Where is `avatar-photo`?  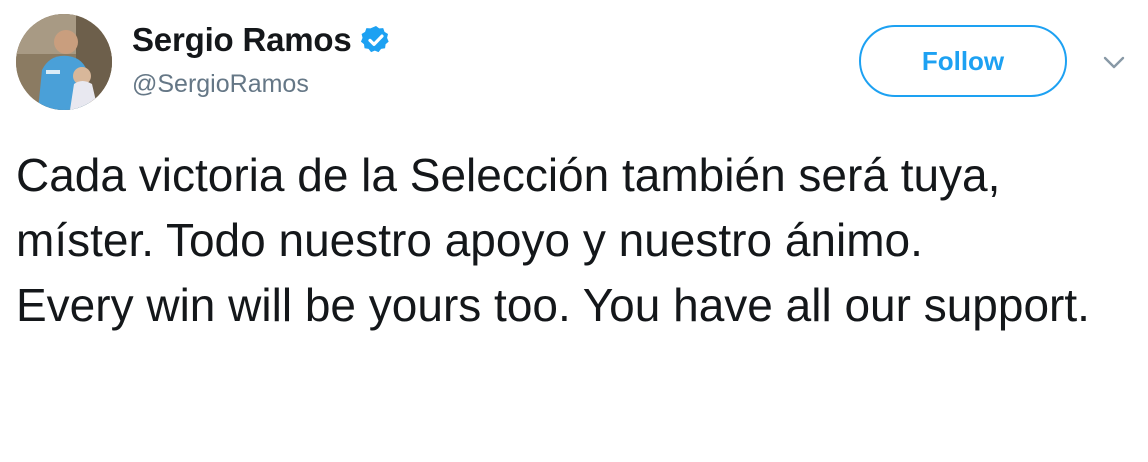 avatar-photo is located at coordinates (64, 62).